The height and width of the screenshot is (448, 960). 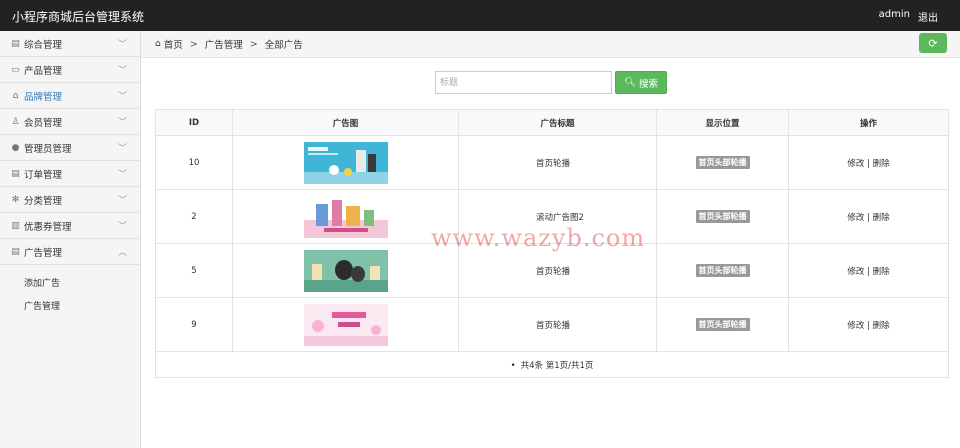 I want to click on sidebar-item-label: 综合管理, so click(x=43, y=45).